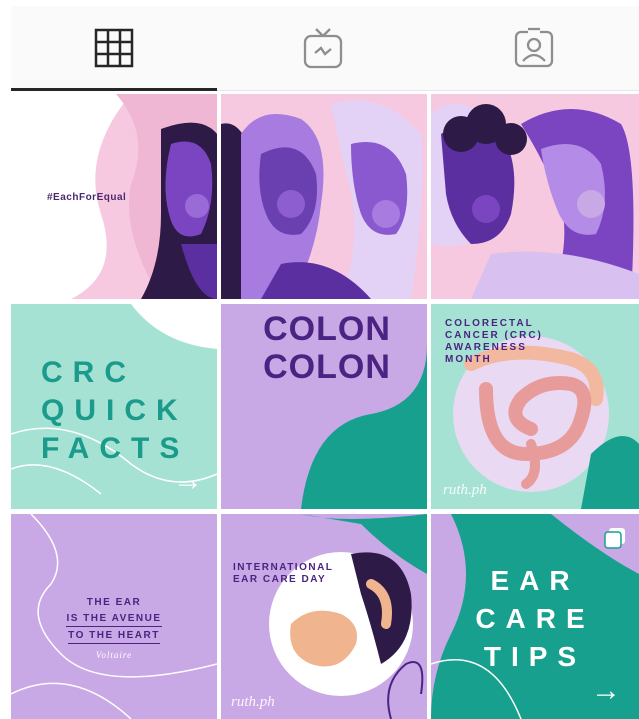 This screenshot has height=719, width=639. I want to click on profile-tab-bar, so click(325, 48).